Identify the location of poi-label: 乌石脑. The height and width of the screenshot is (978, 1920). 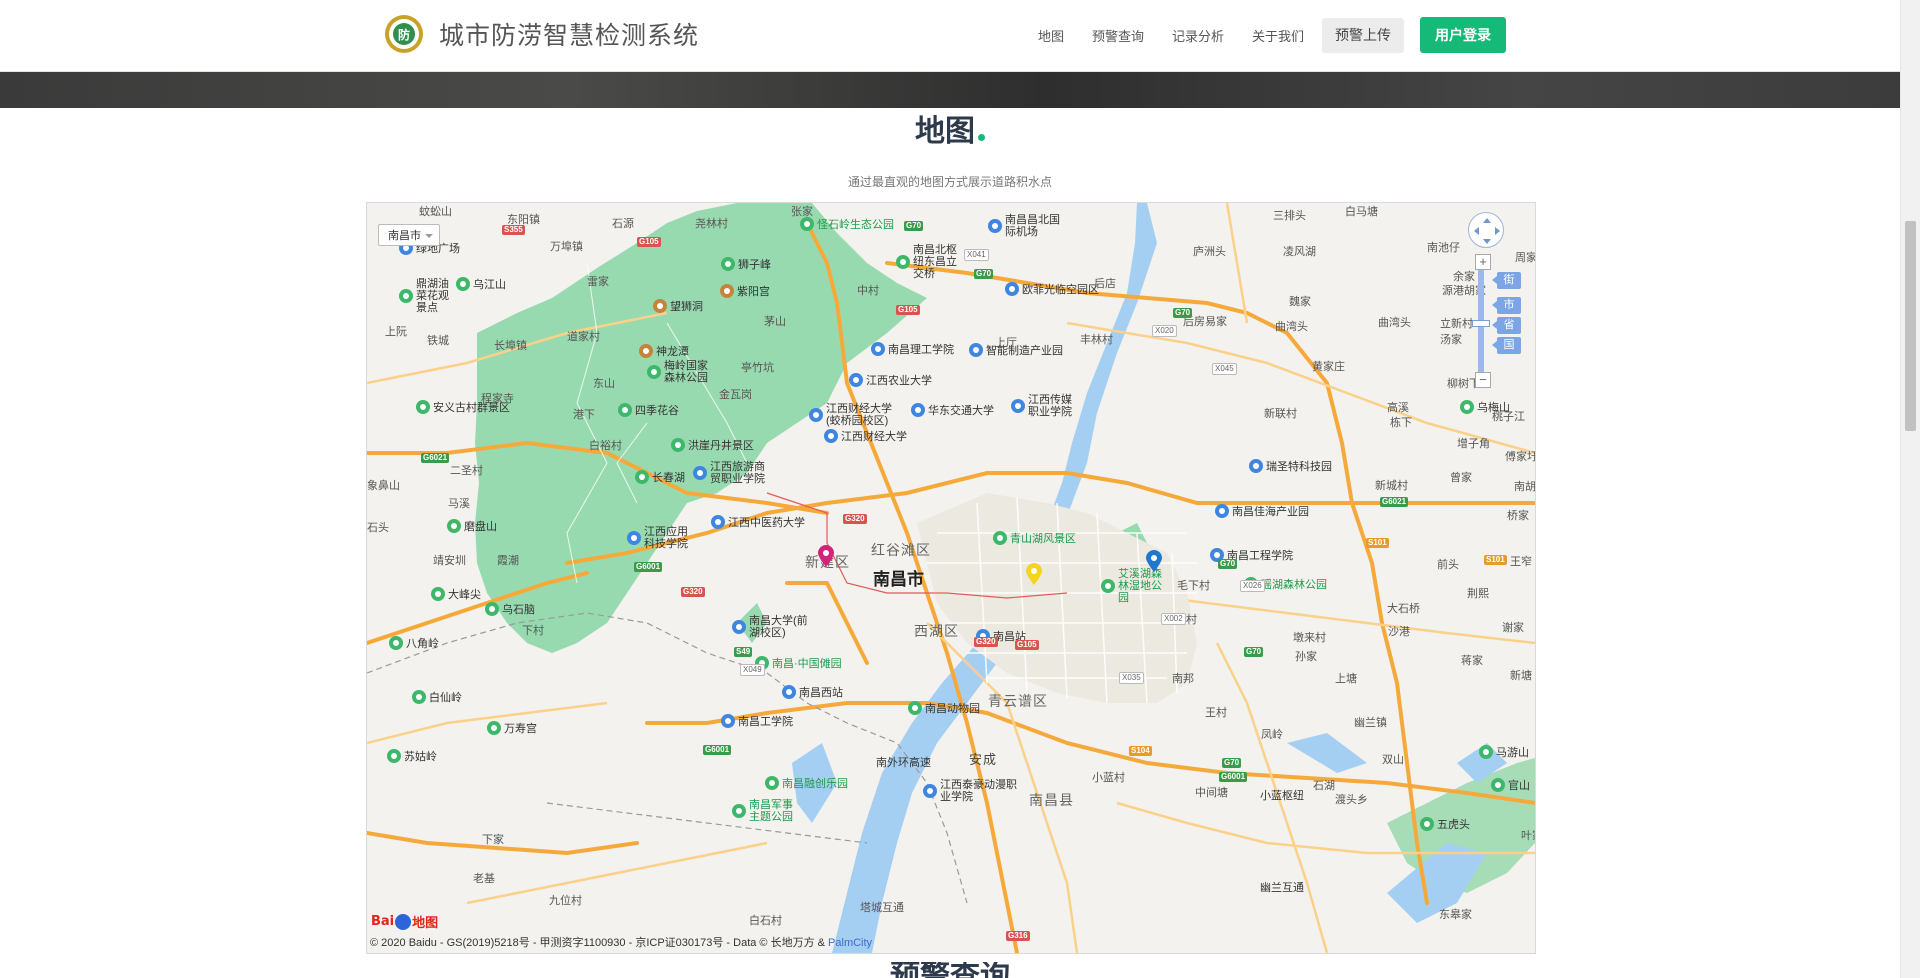
(510, 609).